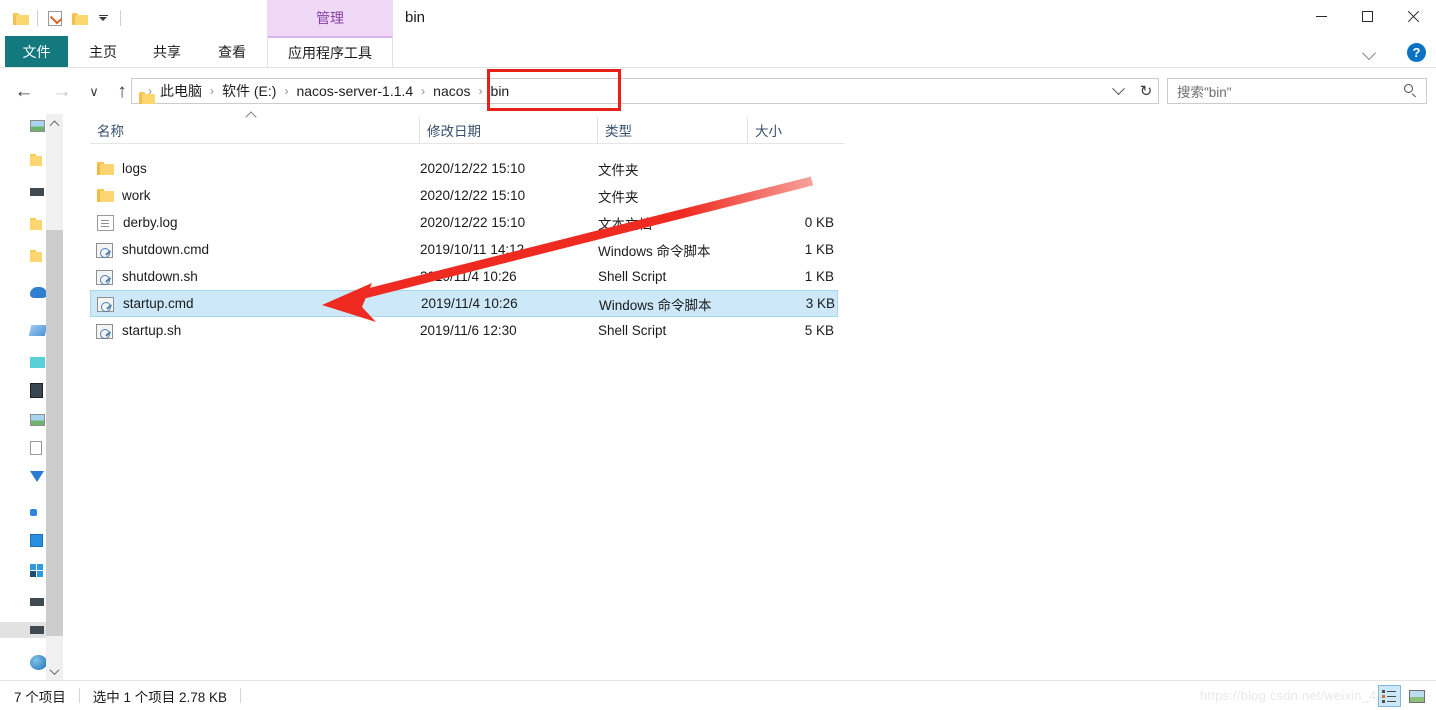 This screenshot has height=710, width=1436. I want to click on file-name: shutdown.sh, so click(160, 276).